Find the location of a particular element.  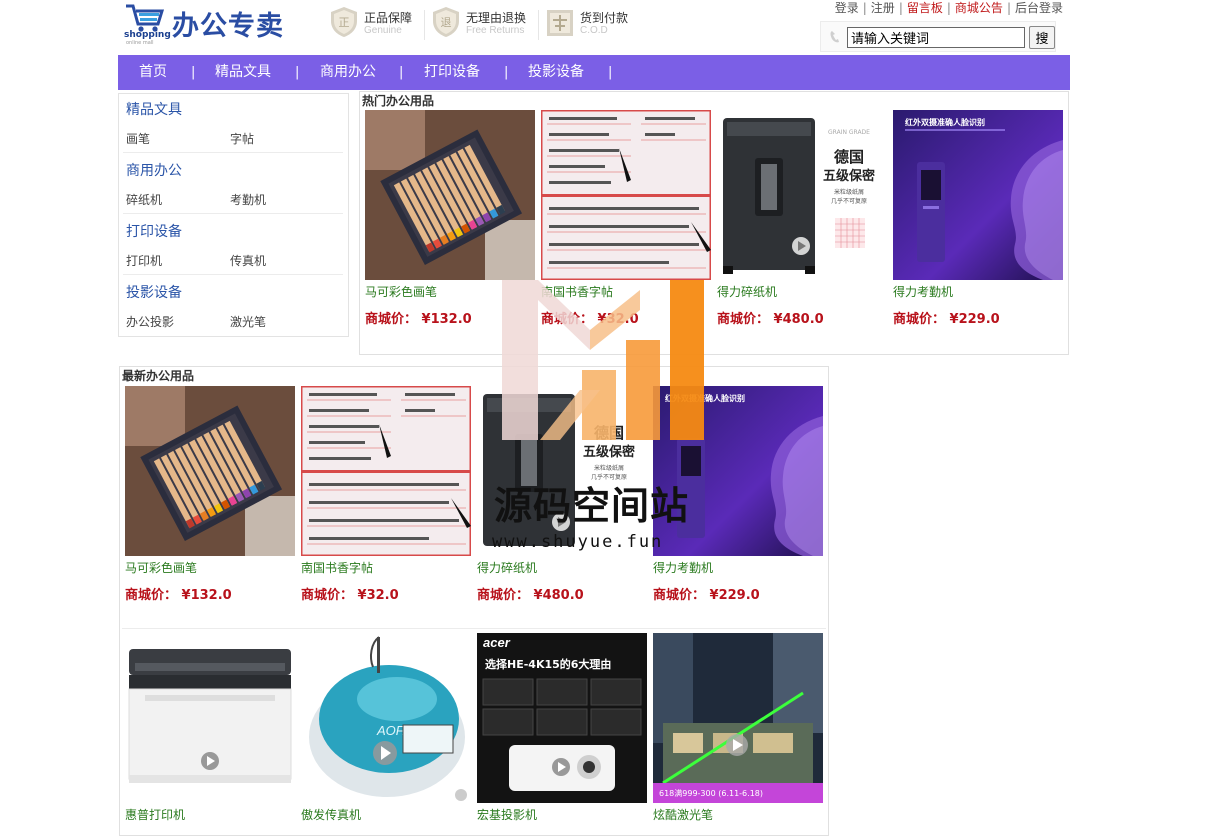

badge-free-returns-sub: Free Returns is located at coordinates (495, 30).